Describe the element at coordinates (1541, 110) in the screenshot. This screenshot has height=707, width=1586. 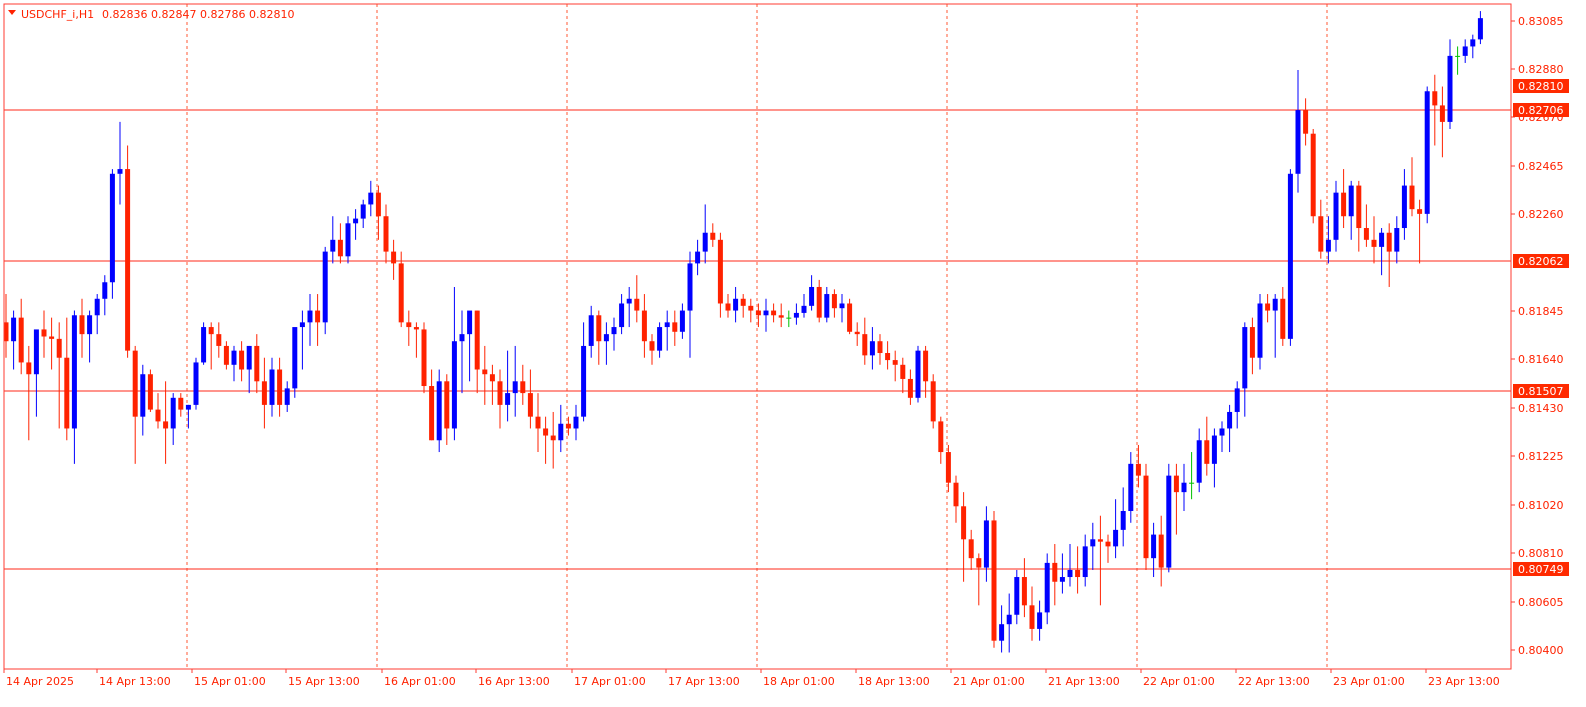
I see `level-price-label: 0.82706` at that location.